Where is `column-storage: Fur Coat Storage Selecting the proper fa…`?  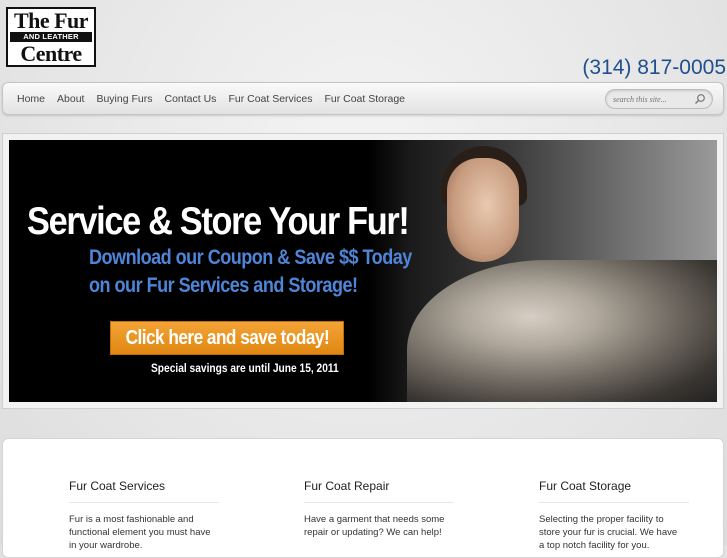
column-storage: Fur Coat Storage Selecting the proper fa… is located at coordinates (619, 515).